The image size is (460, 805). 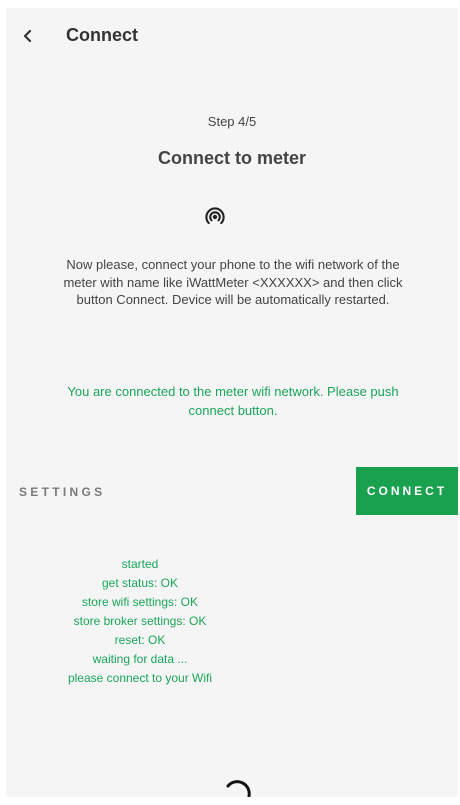 I want to click on back-button, so click(x=28, y=36).